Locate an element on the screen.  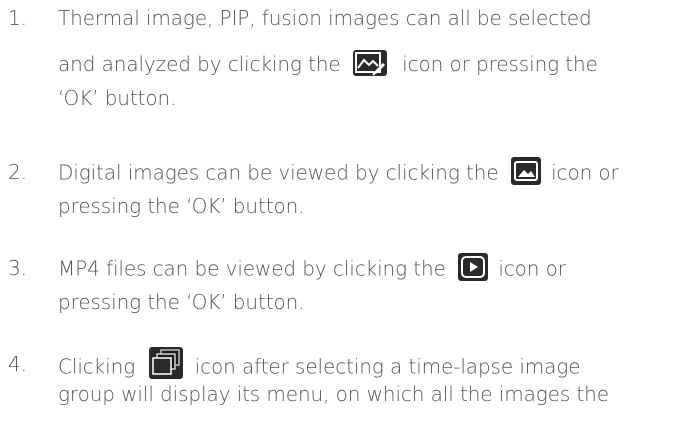
image-view-icon is located at coordinates (525, 171).